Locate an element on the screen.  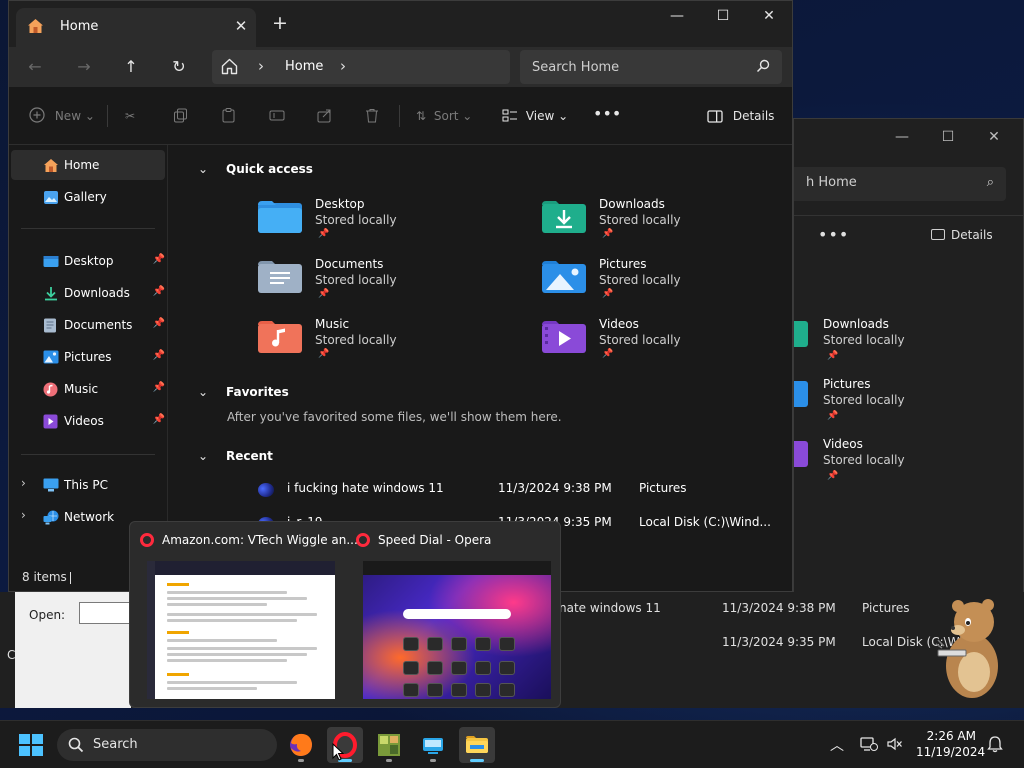
search-icon: ⌕ is located at coordinates (990, 182).